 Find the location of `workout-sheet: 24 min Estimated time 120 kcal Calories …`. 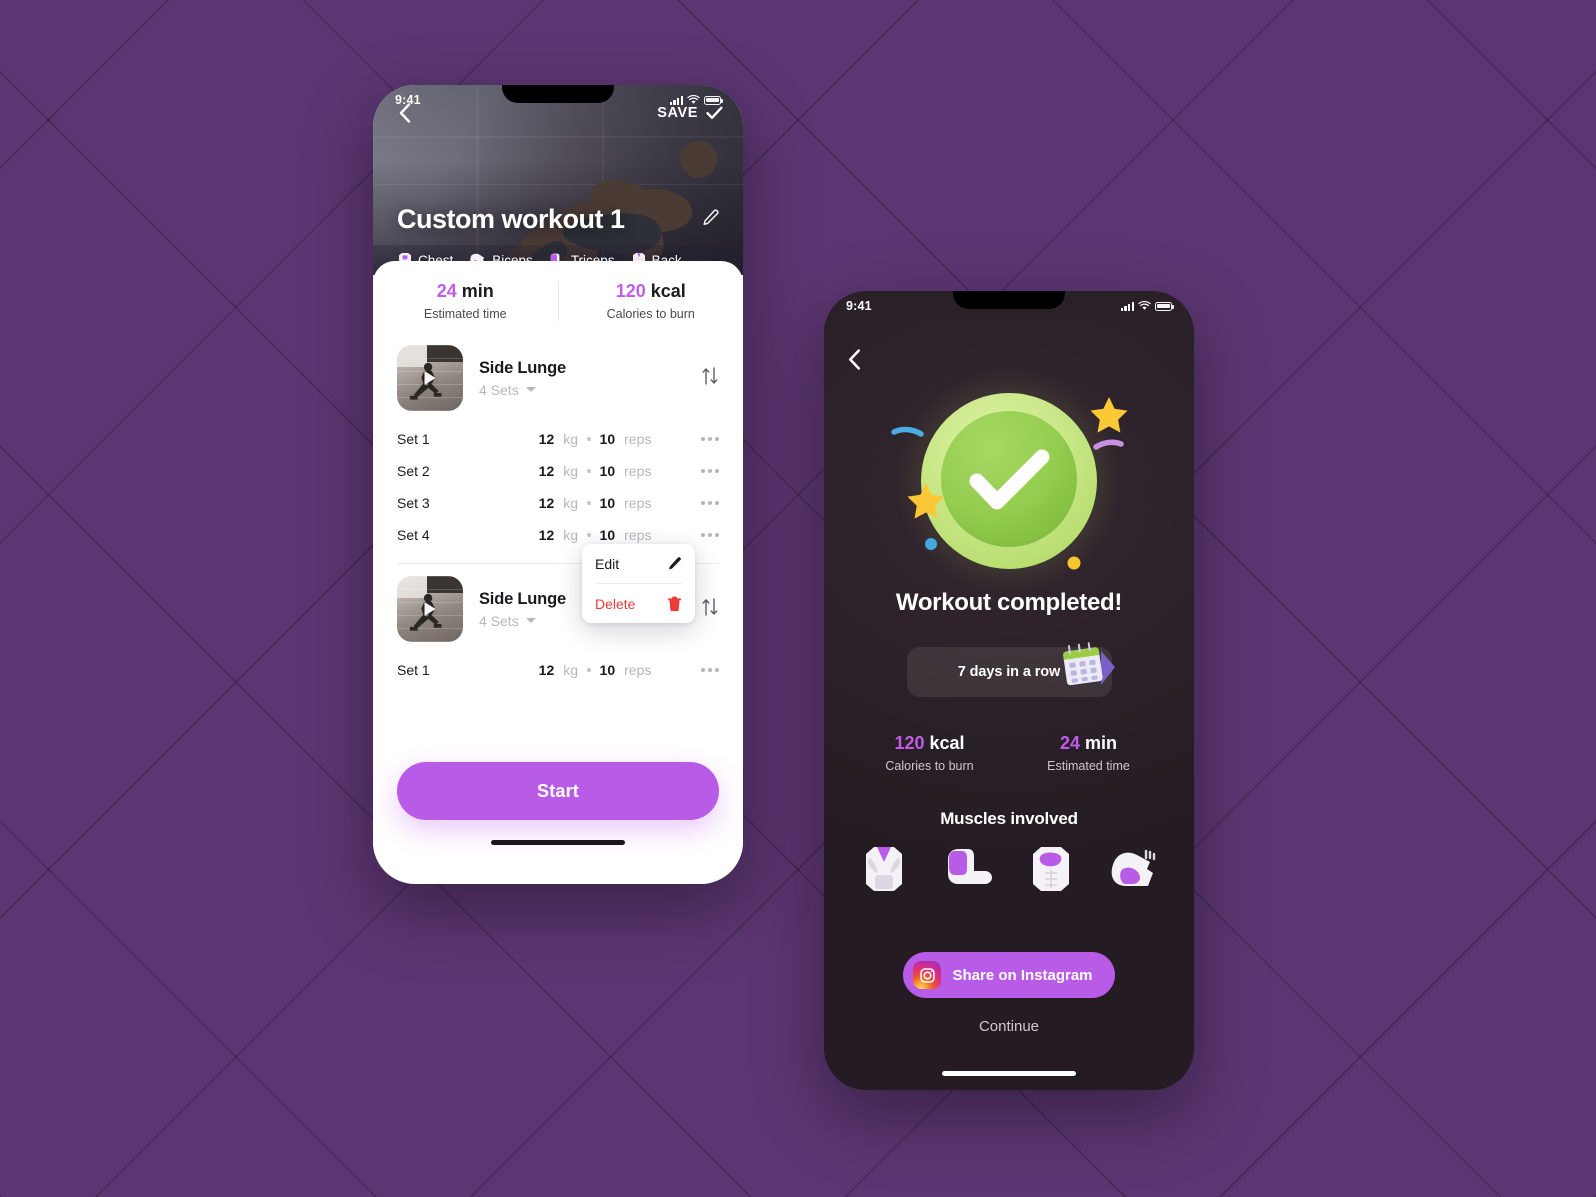

workout-sheet: 24 min Estimated time 120 kcal Calories … is located at coordinates (558, 557).